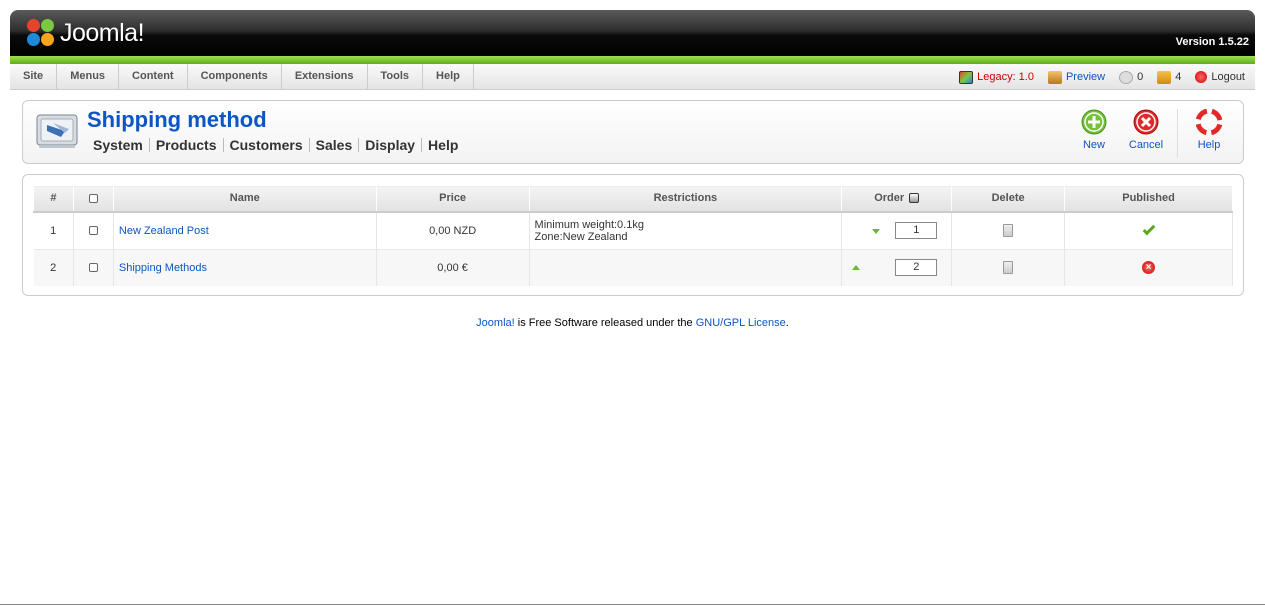  I want to click on menu-item-menus: Menus, so click(88, 77).